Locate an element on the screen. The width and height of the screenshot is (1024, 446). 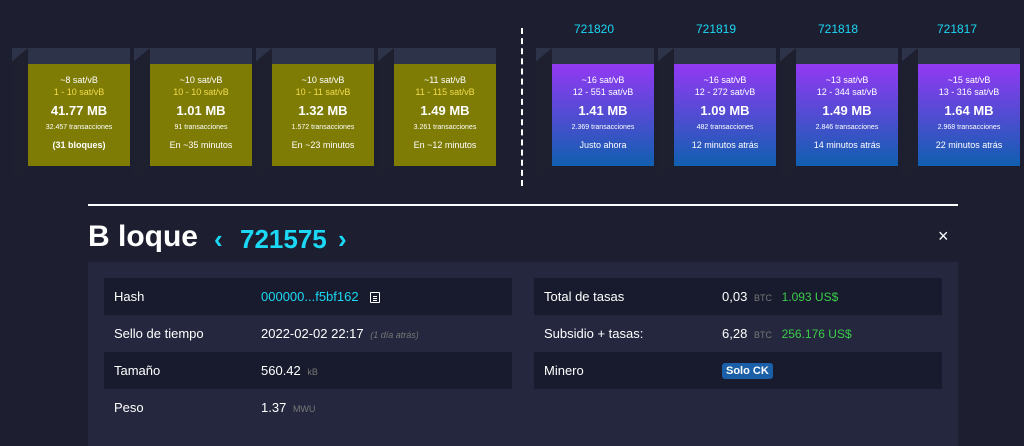
transaction-count: 91 transacciones is located at coordinates (201, 127).